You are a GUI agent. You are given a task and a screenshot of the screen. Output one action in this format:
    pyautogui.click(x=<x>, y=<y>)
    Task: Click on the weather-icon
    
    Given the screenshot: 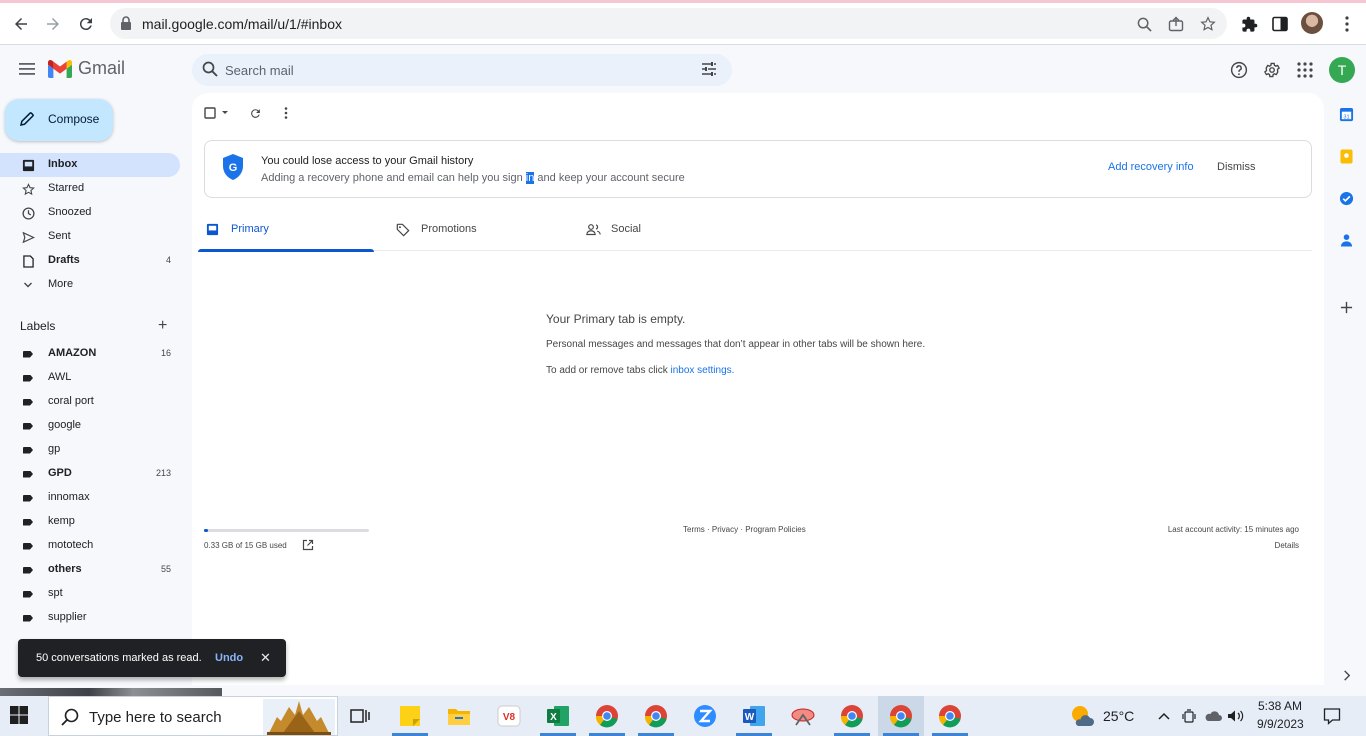 What is the action you would take?
    pyautogui.click(x=1082, y=716)
    